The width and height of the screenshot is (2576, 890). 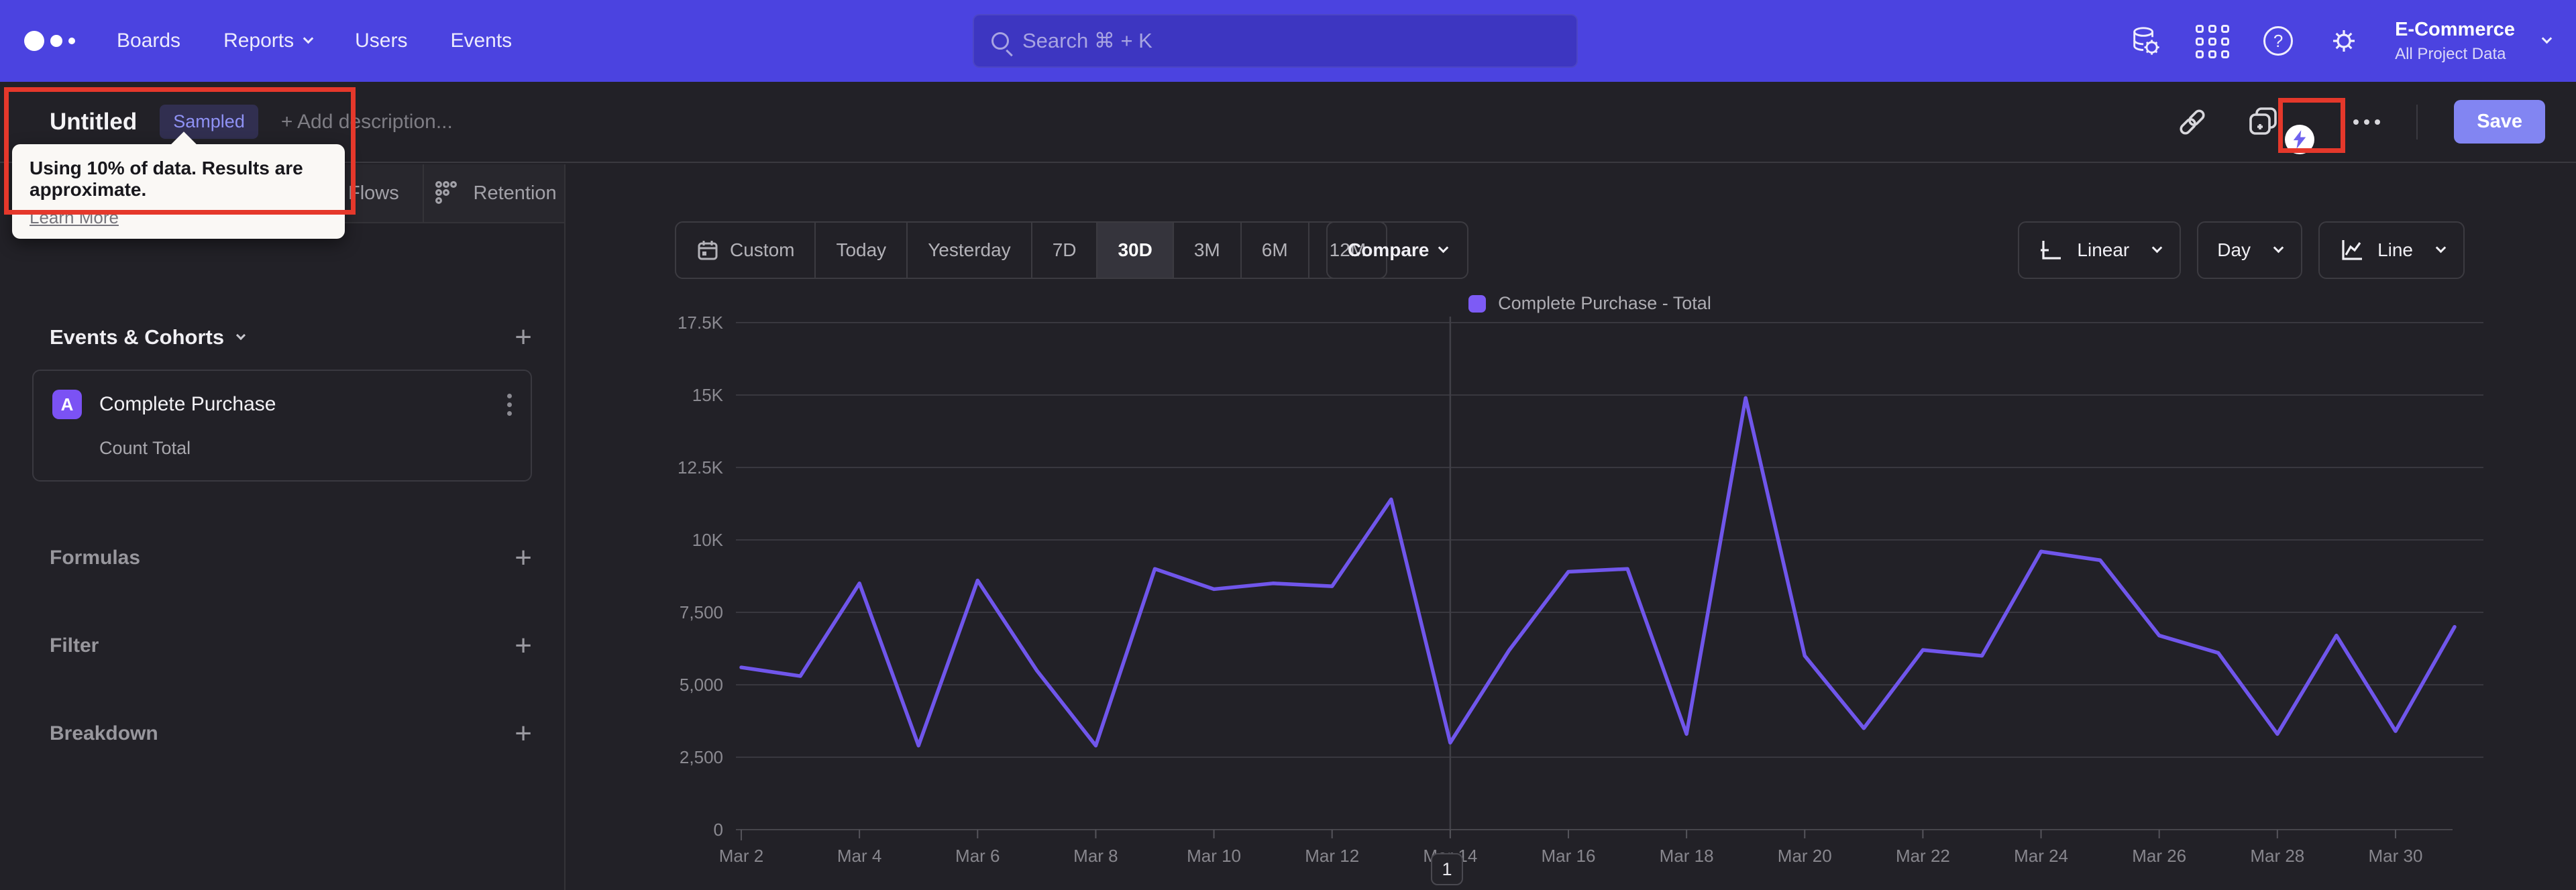 I want to click on more-options-button, so click(x=2367, y=122).